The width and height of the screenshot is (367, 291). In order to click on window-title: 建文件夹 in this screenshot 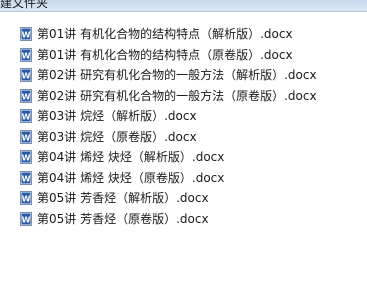, I will do `click(24, 5)`.